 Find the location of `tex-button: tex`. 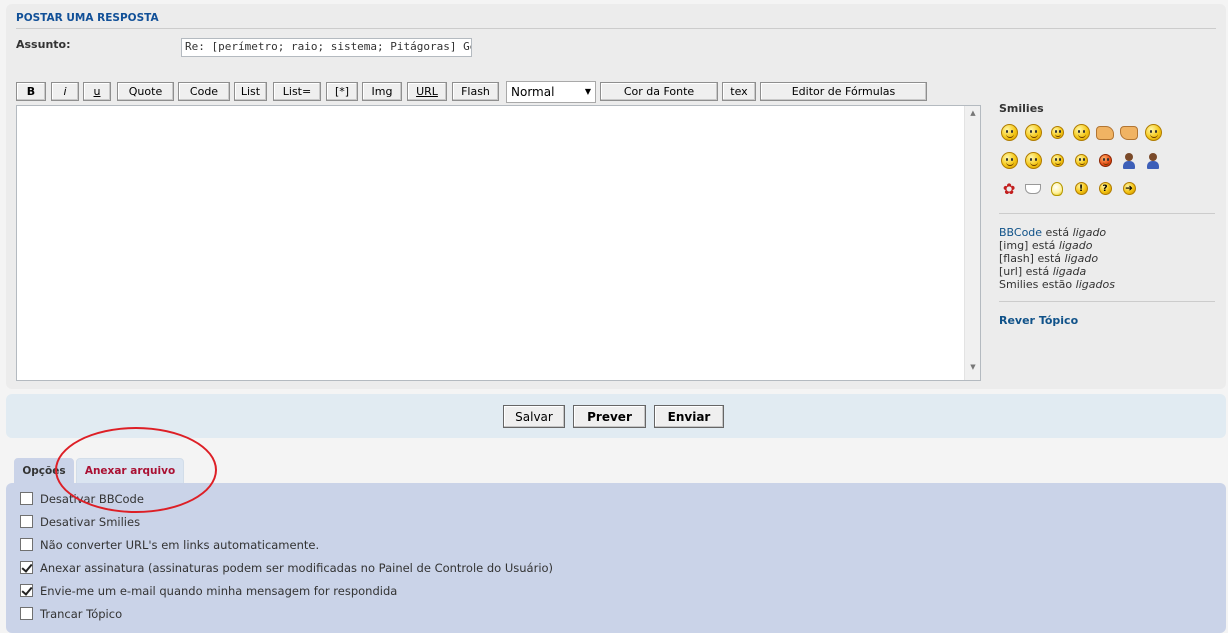

tex-button: tex is located at coordinates (739, 91).